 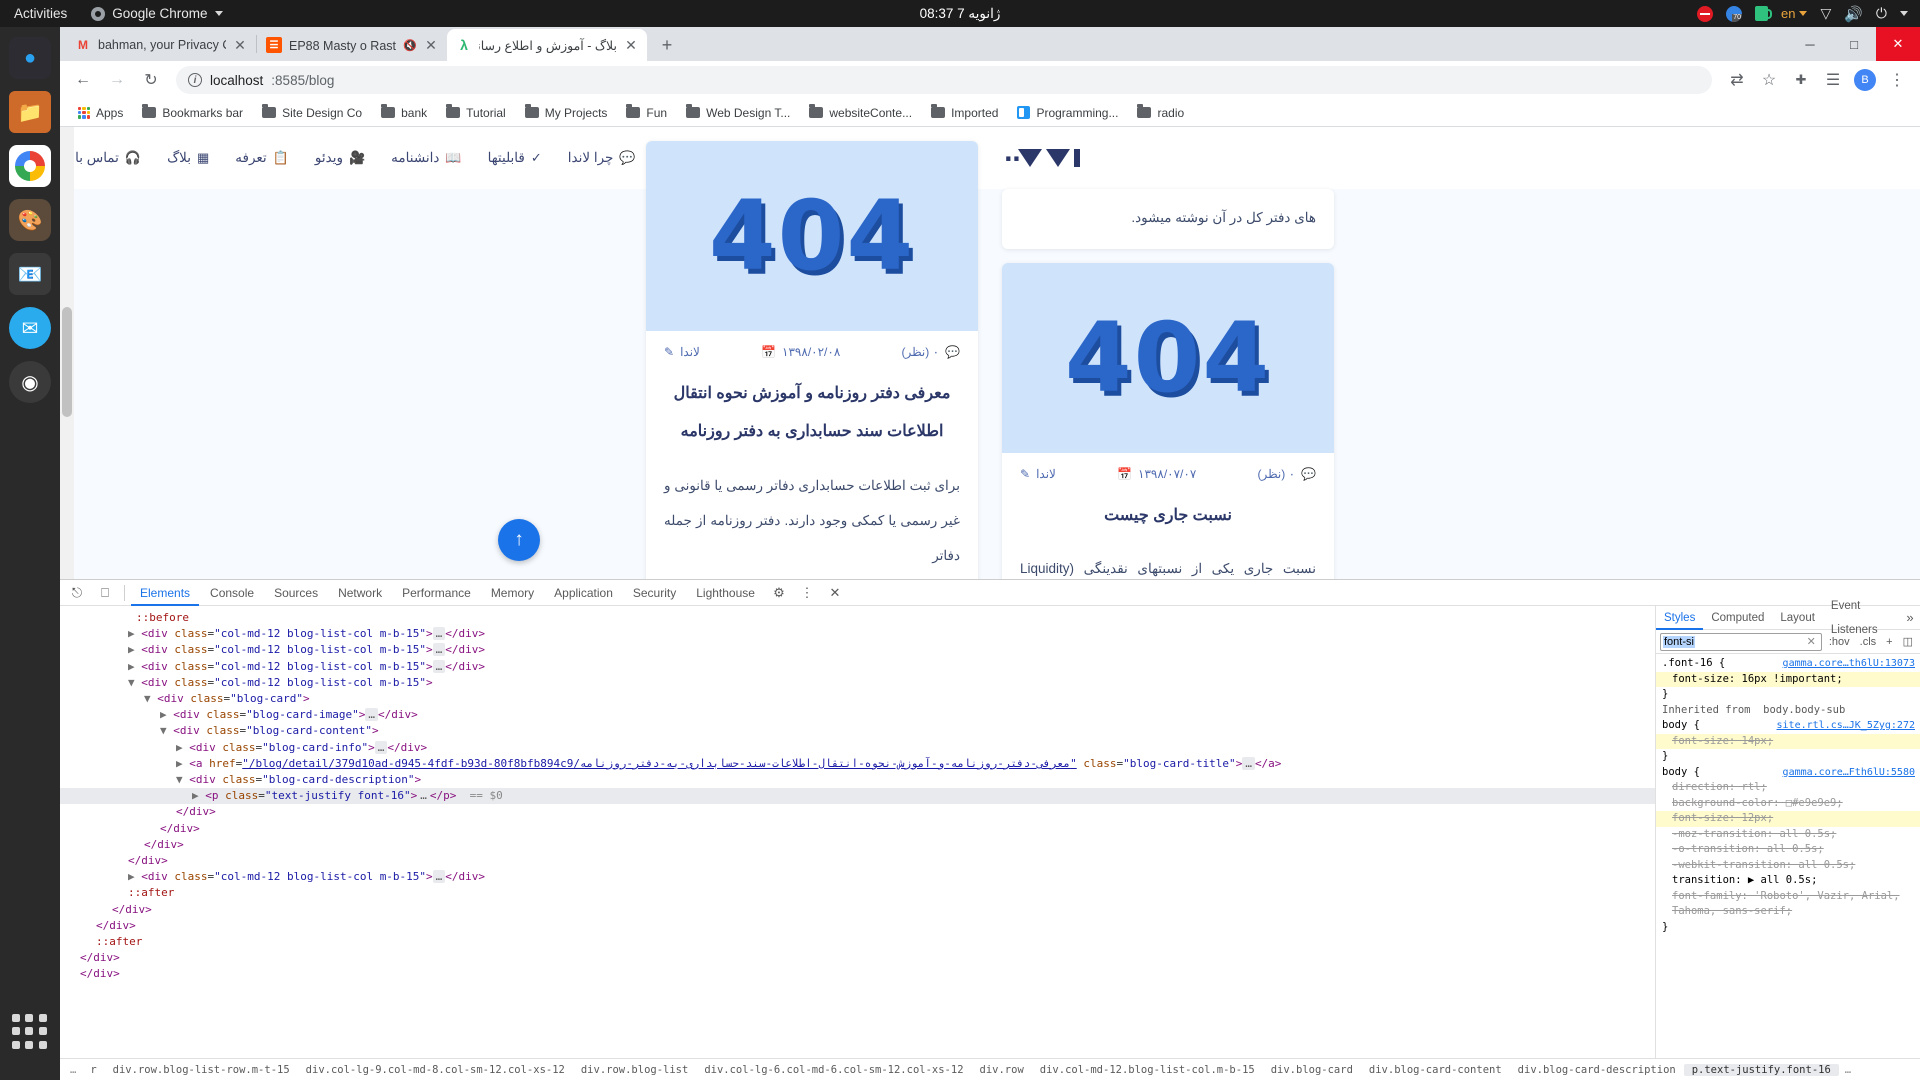 What do you see at coordinates (1026, 158) in the screenshot?
I see `site-logo: λ ⋅⋅` at bounding box center [1026, 158].